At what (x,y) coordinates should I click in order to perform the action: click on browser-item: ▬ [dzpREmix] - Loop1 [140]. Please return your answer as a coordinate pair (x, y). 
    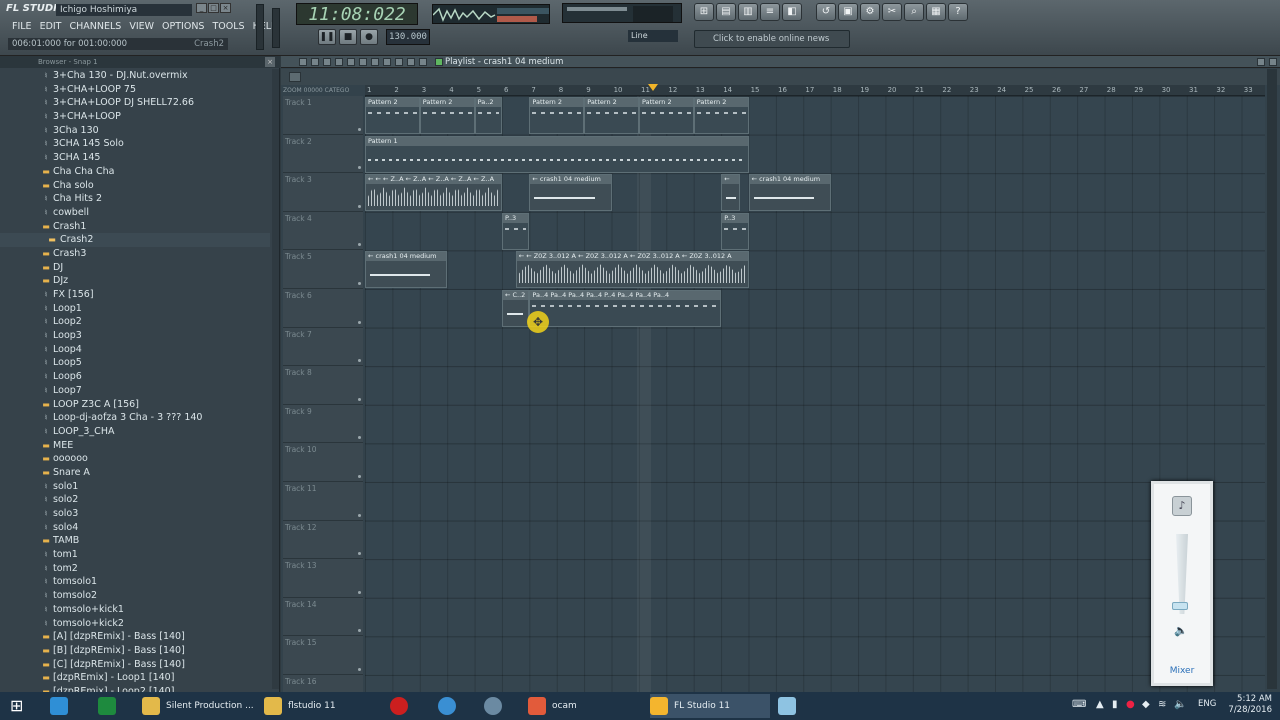
    Looking at the image, I should click on (135, 678).